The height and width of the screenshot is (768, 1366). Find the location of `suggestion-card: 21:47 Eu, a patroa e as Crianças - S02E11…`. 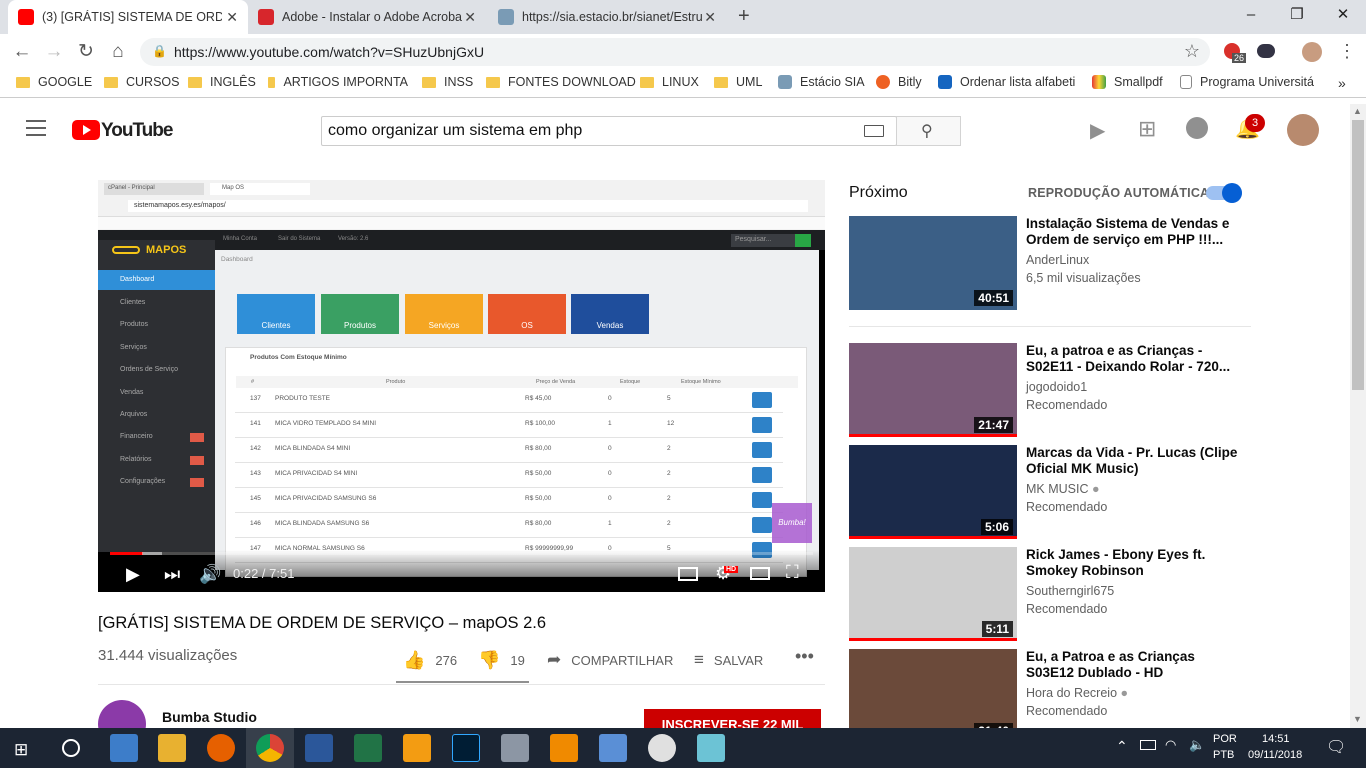

suggestion-card: 21:47 Eu, a patroa e as Crianças - S02E11… is located at coordinates (1050, 390).